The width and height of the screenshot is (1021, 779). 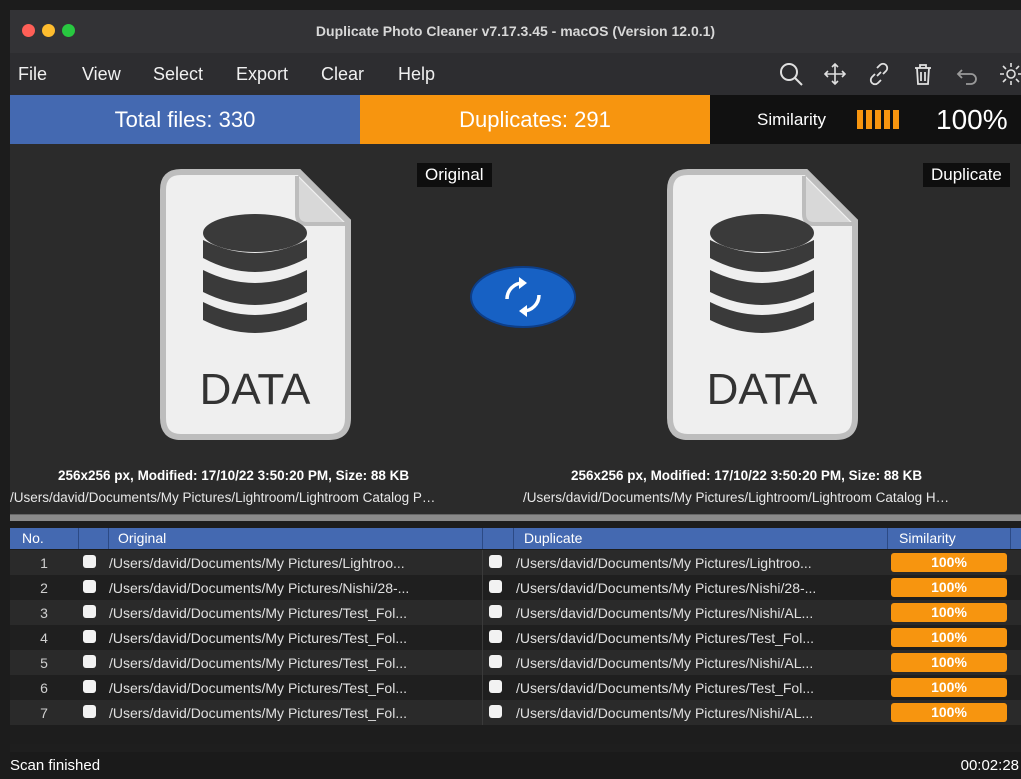 What do you see at coordinates (791, 74) in the screenshot?
I see `search-icon` at bounding box center [791, 74].